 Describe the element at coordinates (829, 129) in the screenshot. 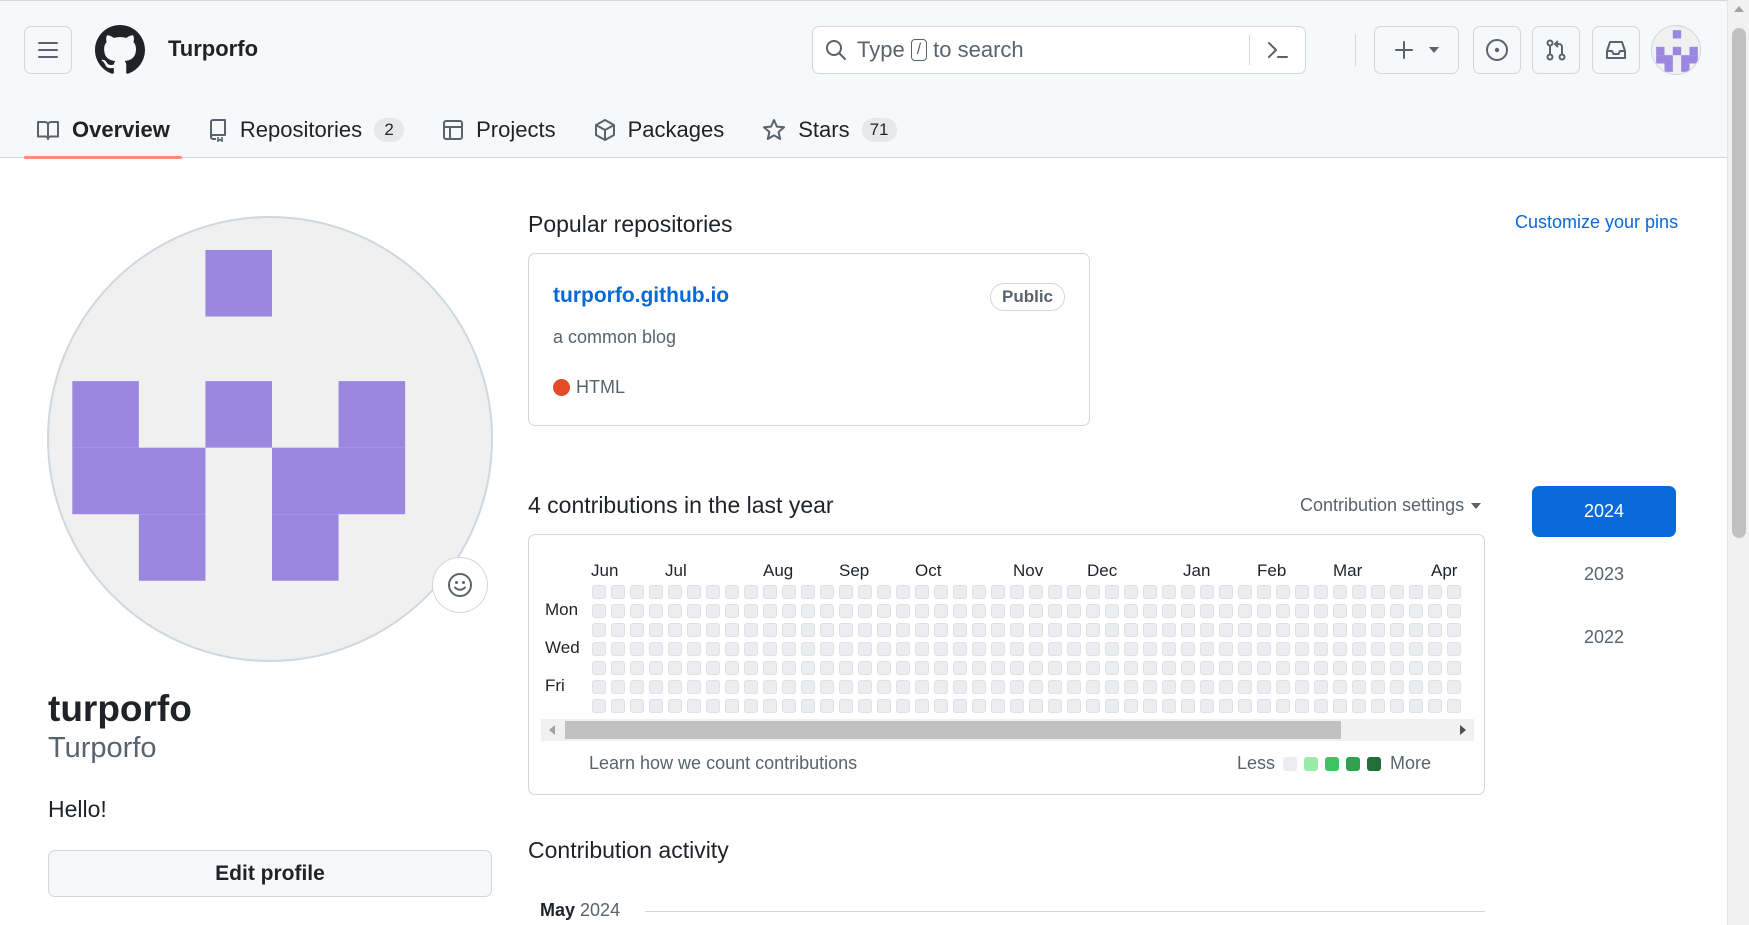

I see `tab-stars: Stars 71` at that location.